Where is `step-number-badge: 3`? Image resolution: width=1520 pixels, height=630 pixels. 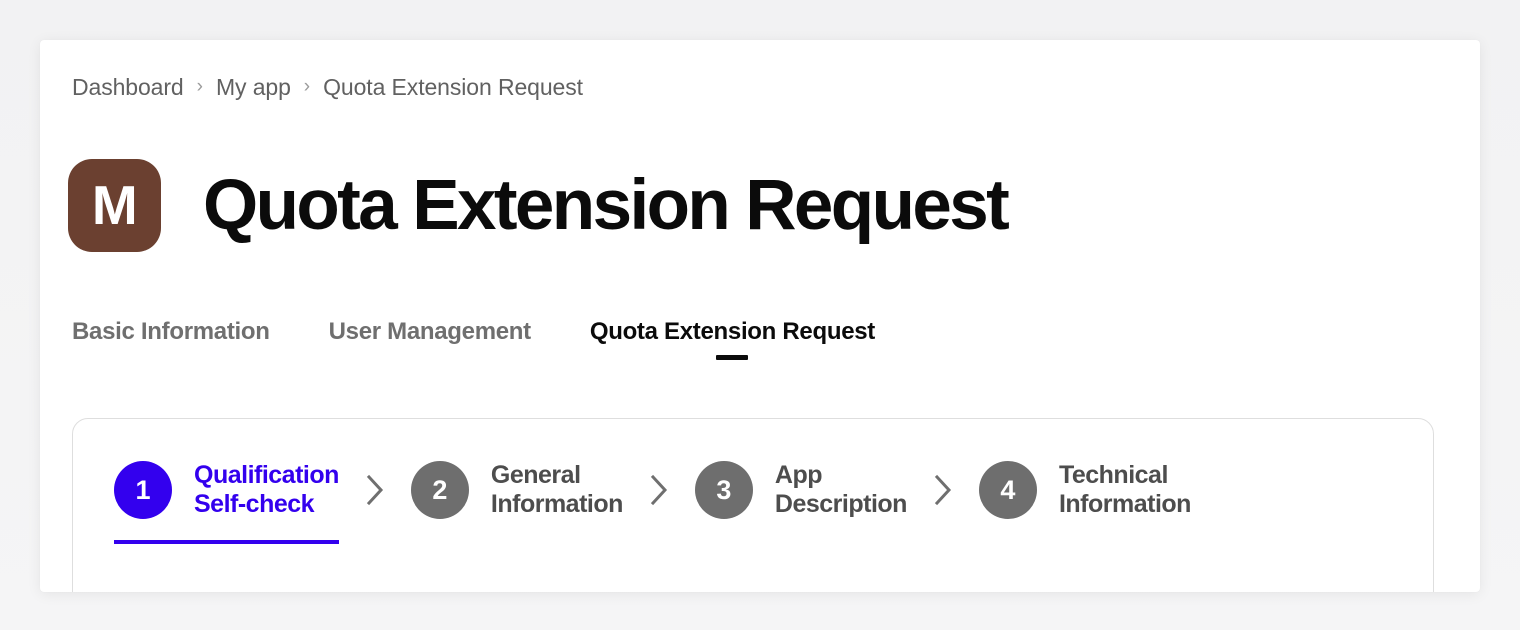
step-number-badge: 3 is located at coordinates (723, 490).